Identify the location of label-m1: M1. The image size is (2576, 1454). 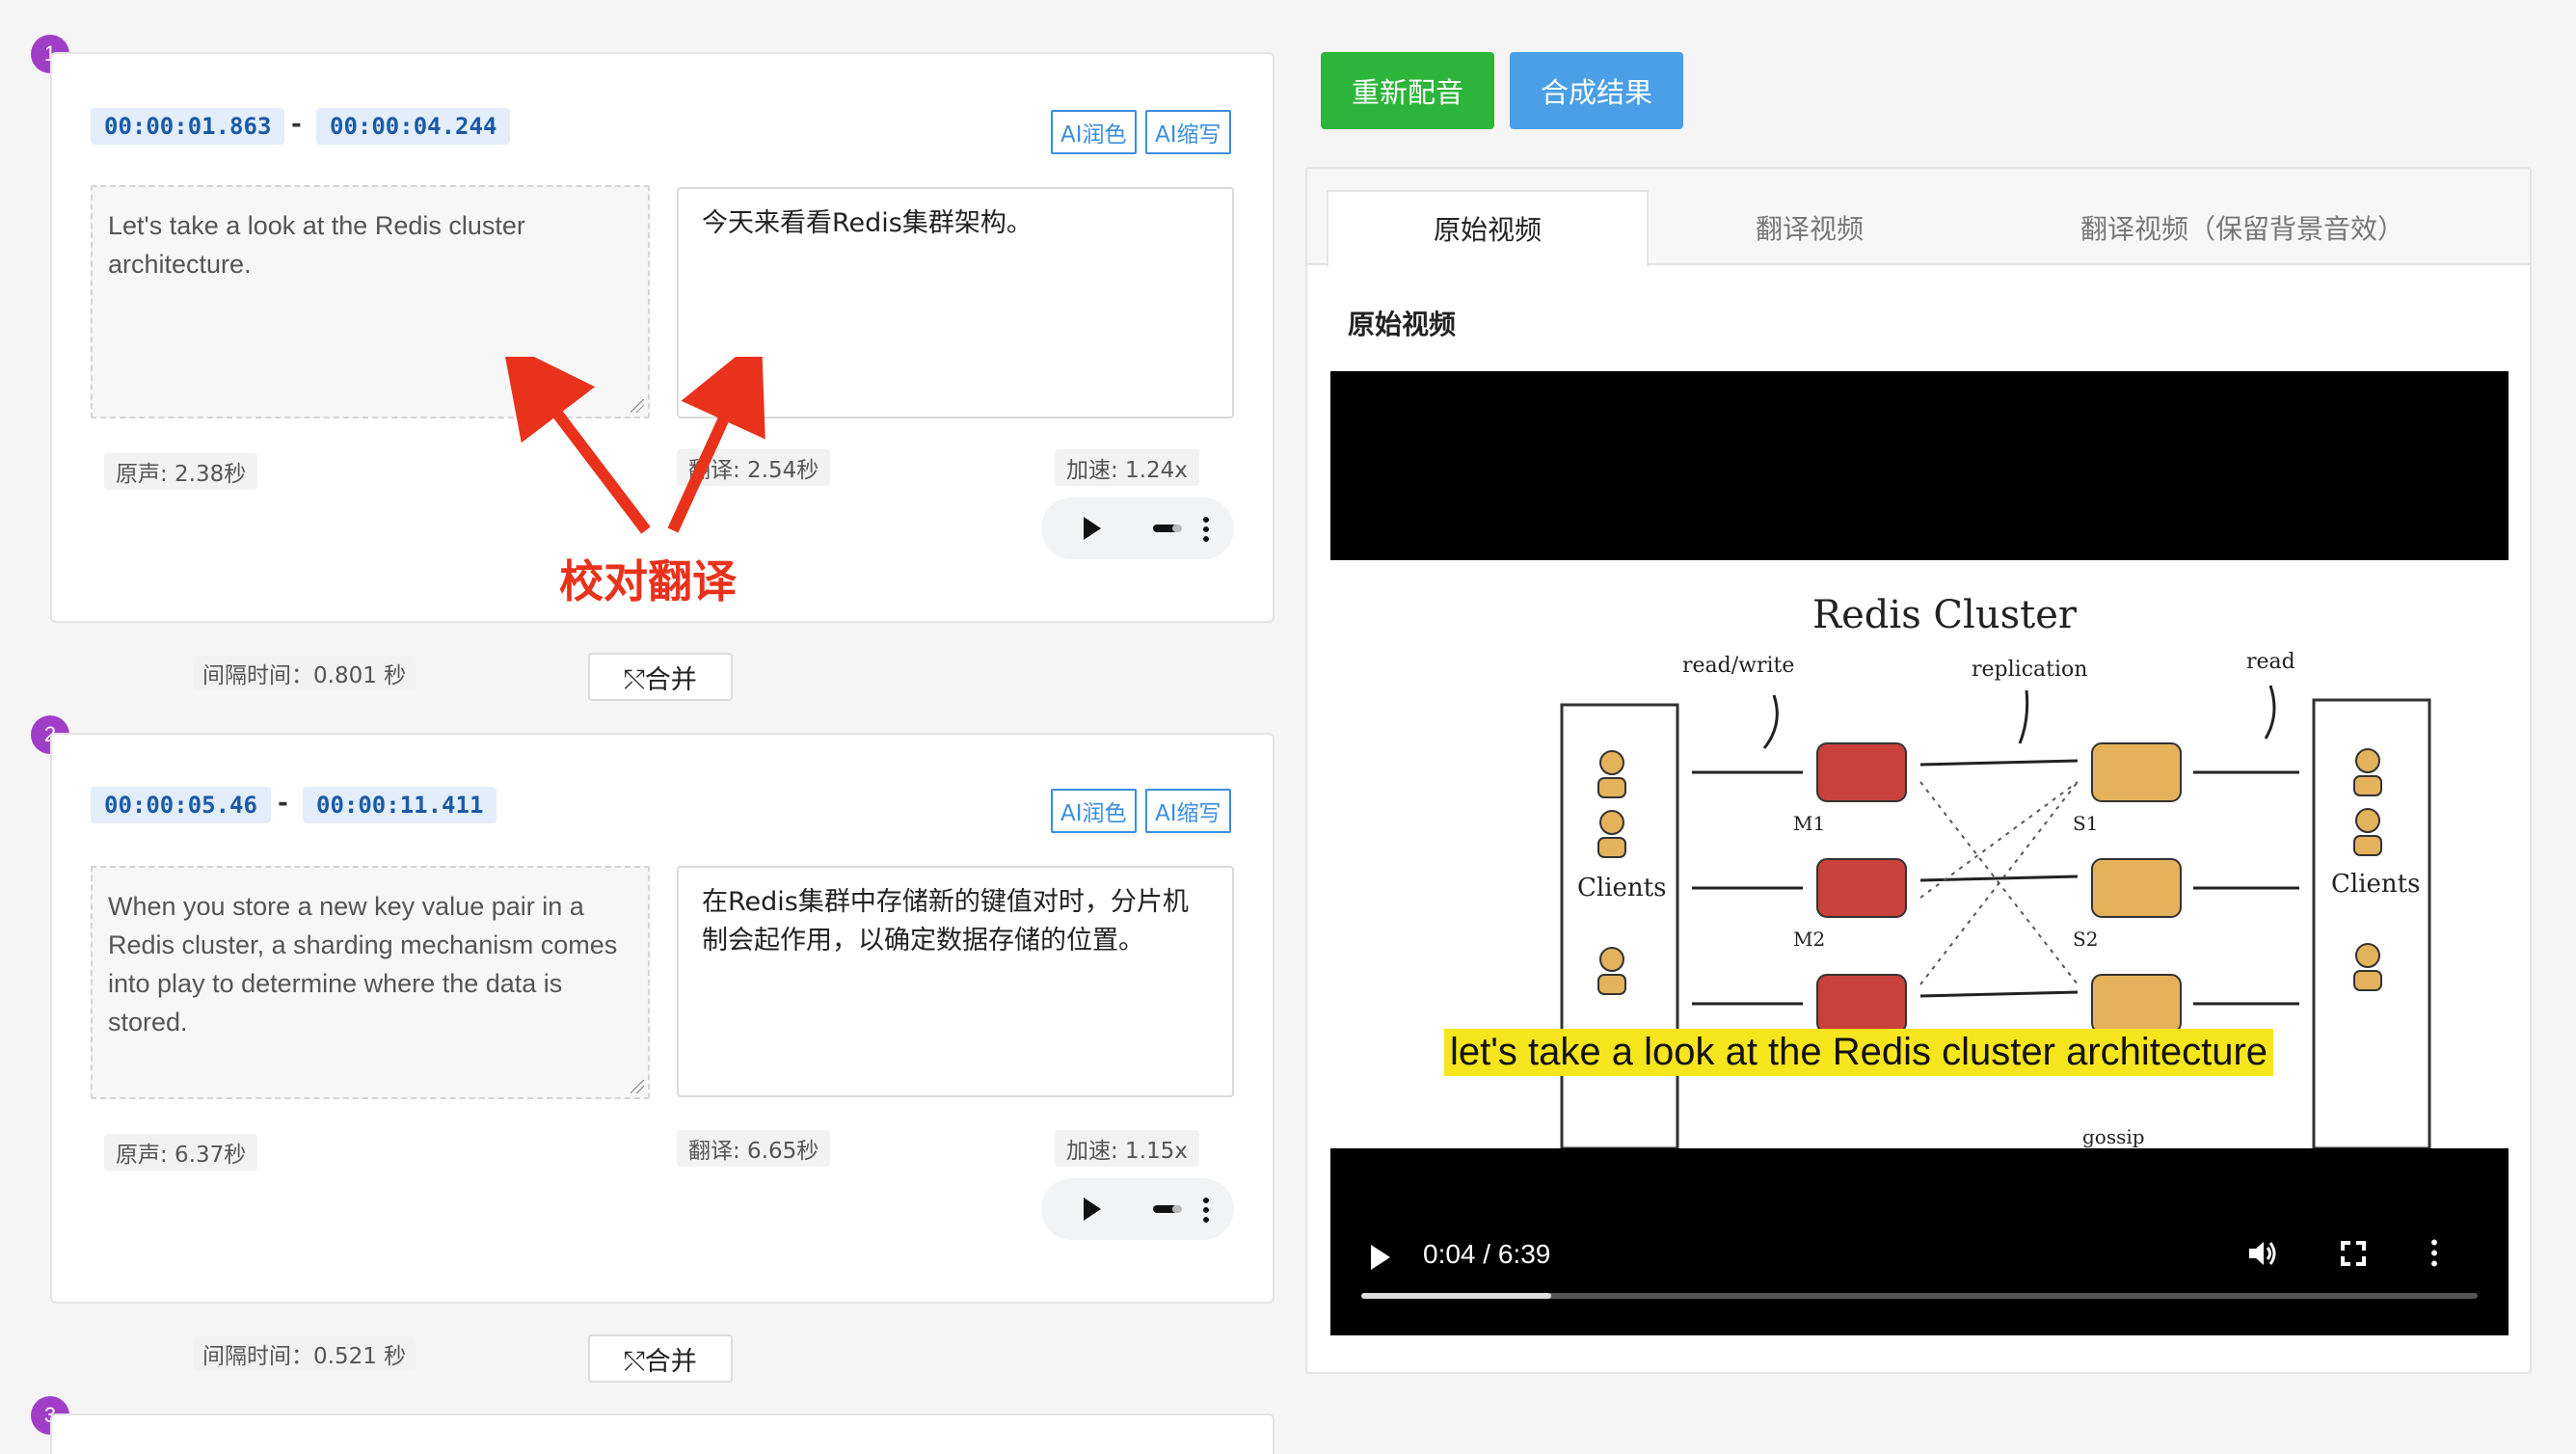
(1809, 823).